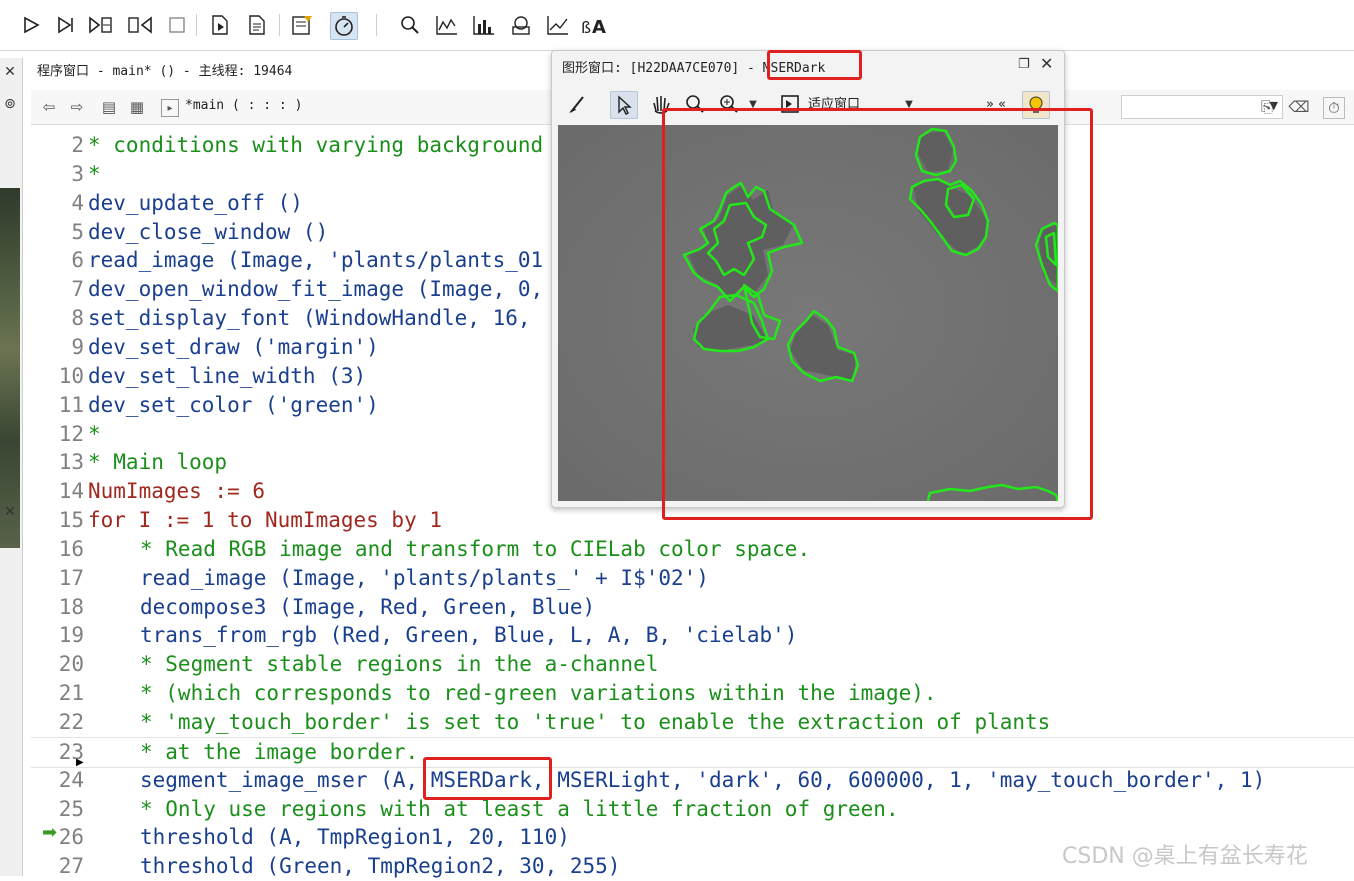  Describe the element at coordinates (195, 202) in the screenshot. I see `code-text: dev_update_off ()` at that location.